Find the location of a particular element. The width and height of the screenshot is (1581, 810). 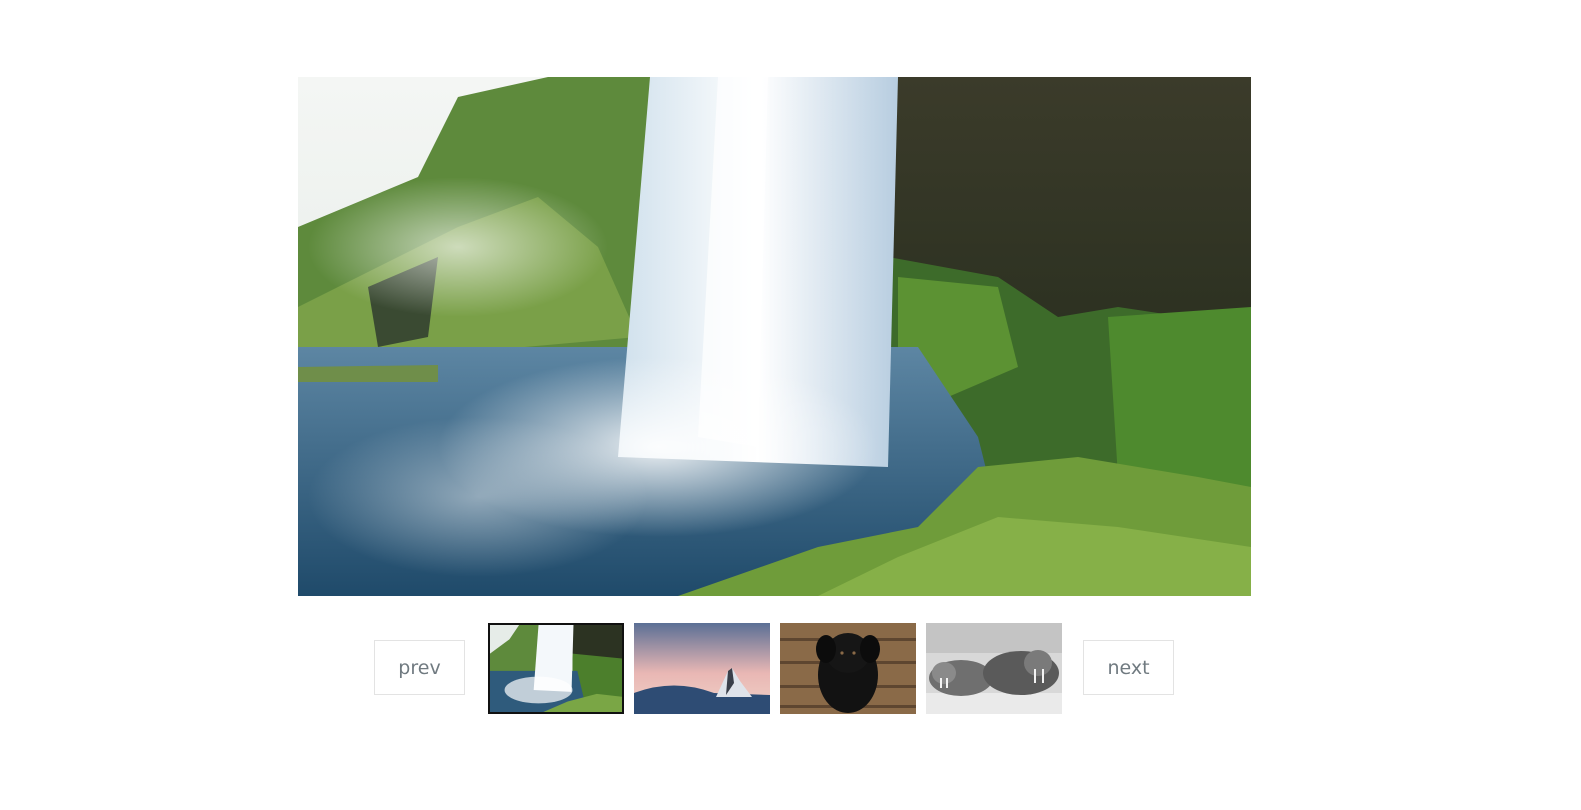

thumbnail-walruses is located at coordinates (994, 668).